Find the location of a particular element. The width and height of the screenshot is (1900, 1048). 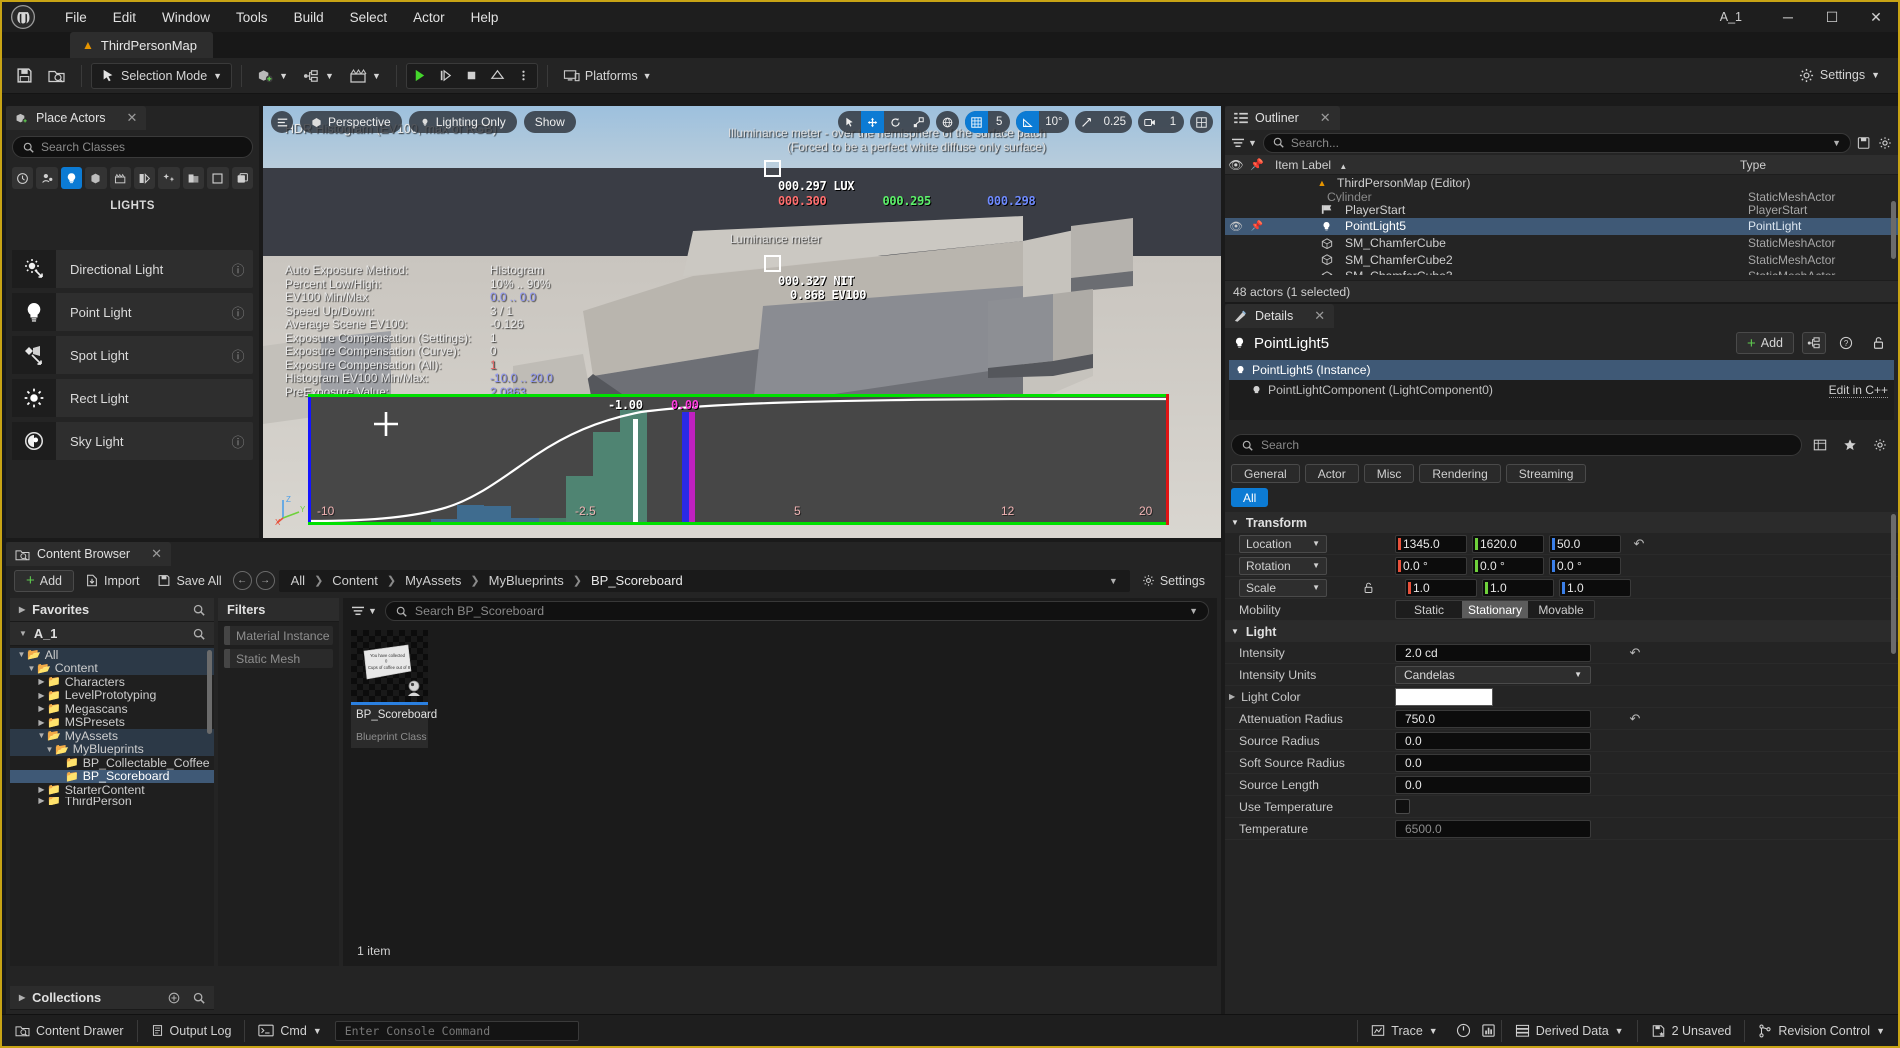

attenuation-radius-field: 750.0 is located at coordinates (1493, 718).